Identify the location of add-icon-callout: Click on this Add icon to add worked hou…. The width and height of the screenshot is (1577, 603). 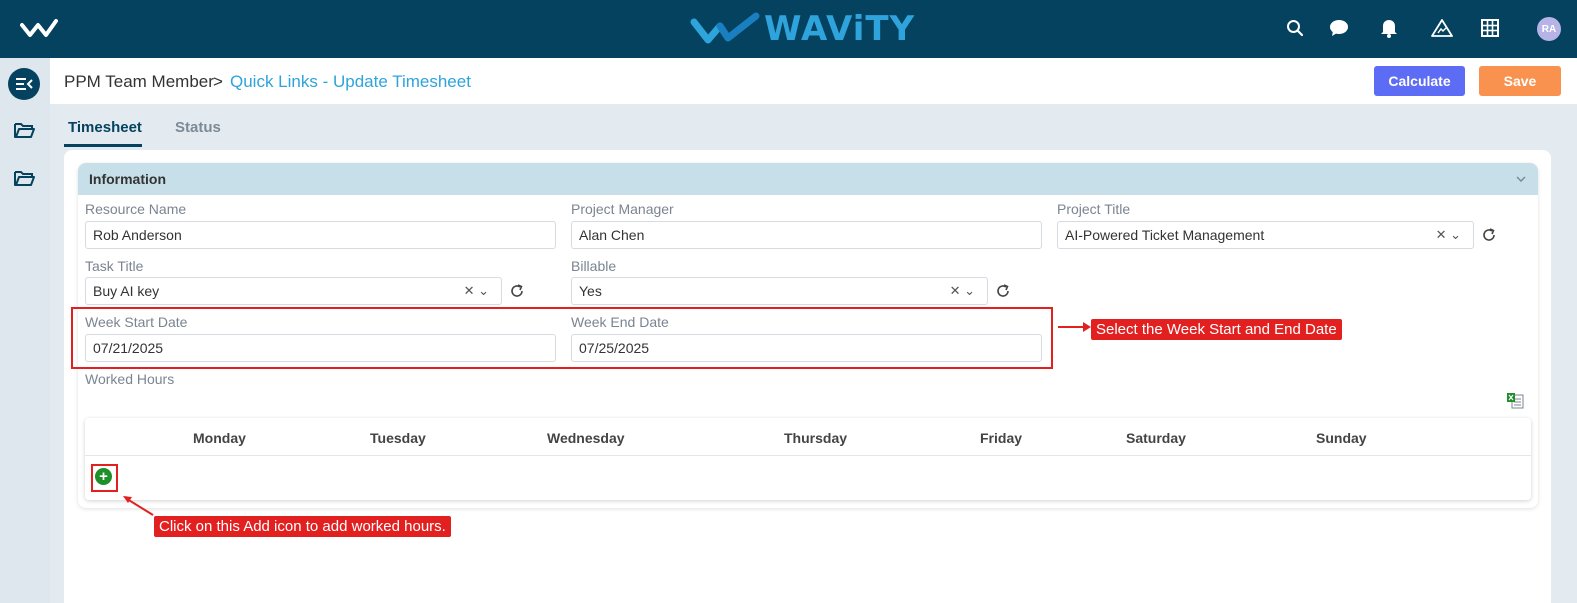
(302, 526).